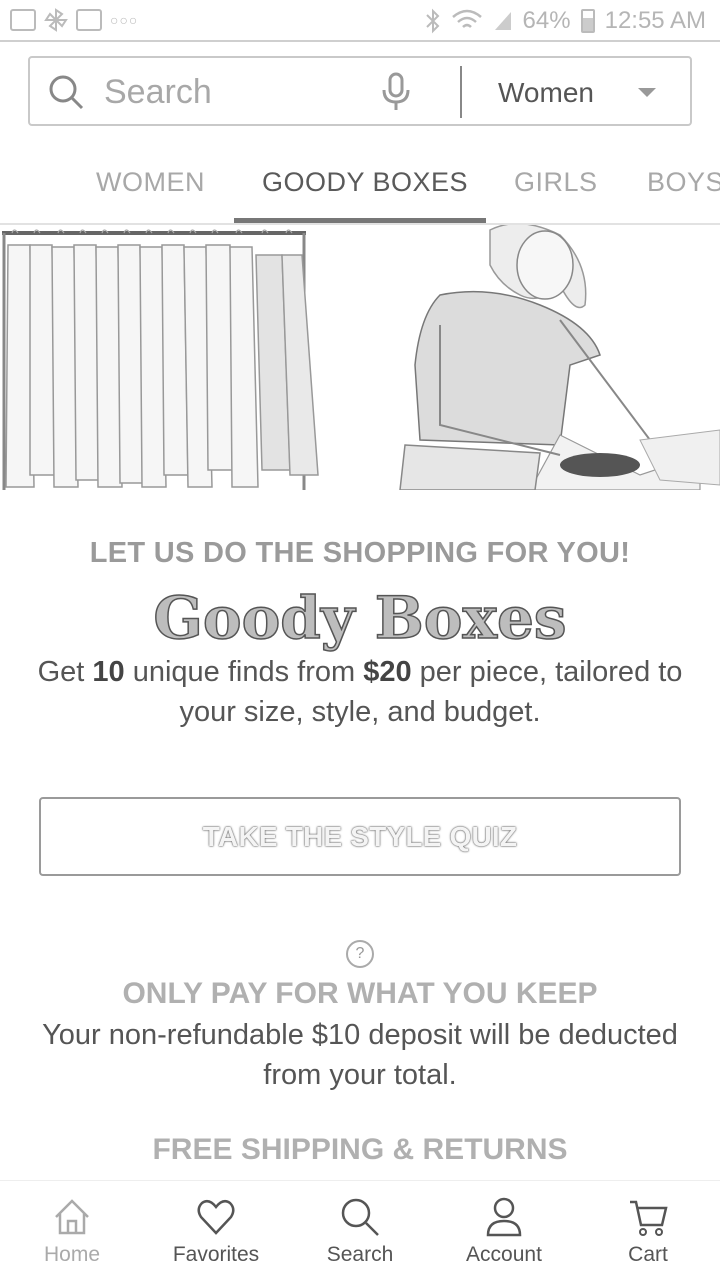  What do you see at coordinates (360, 1149) in the screenshot?
I see `shipping-title: FREE SHIPPING & RETURNS` at bounding box center [360, 1149].